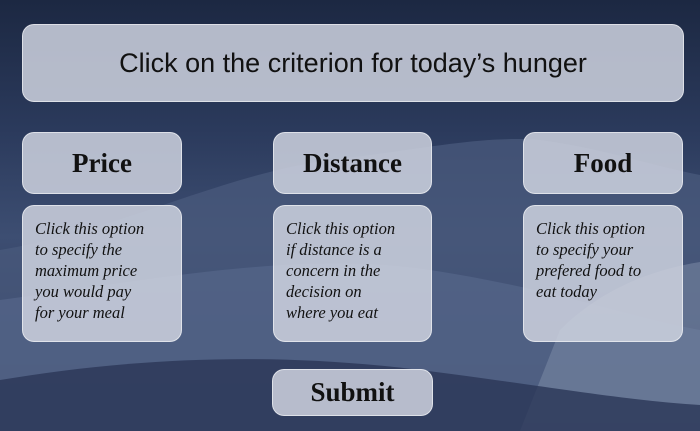  I want to click on description-line: for your meal, so click(80, 312).